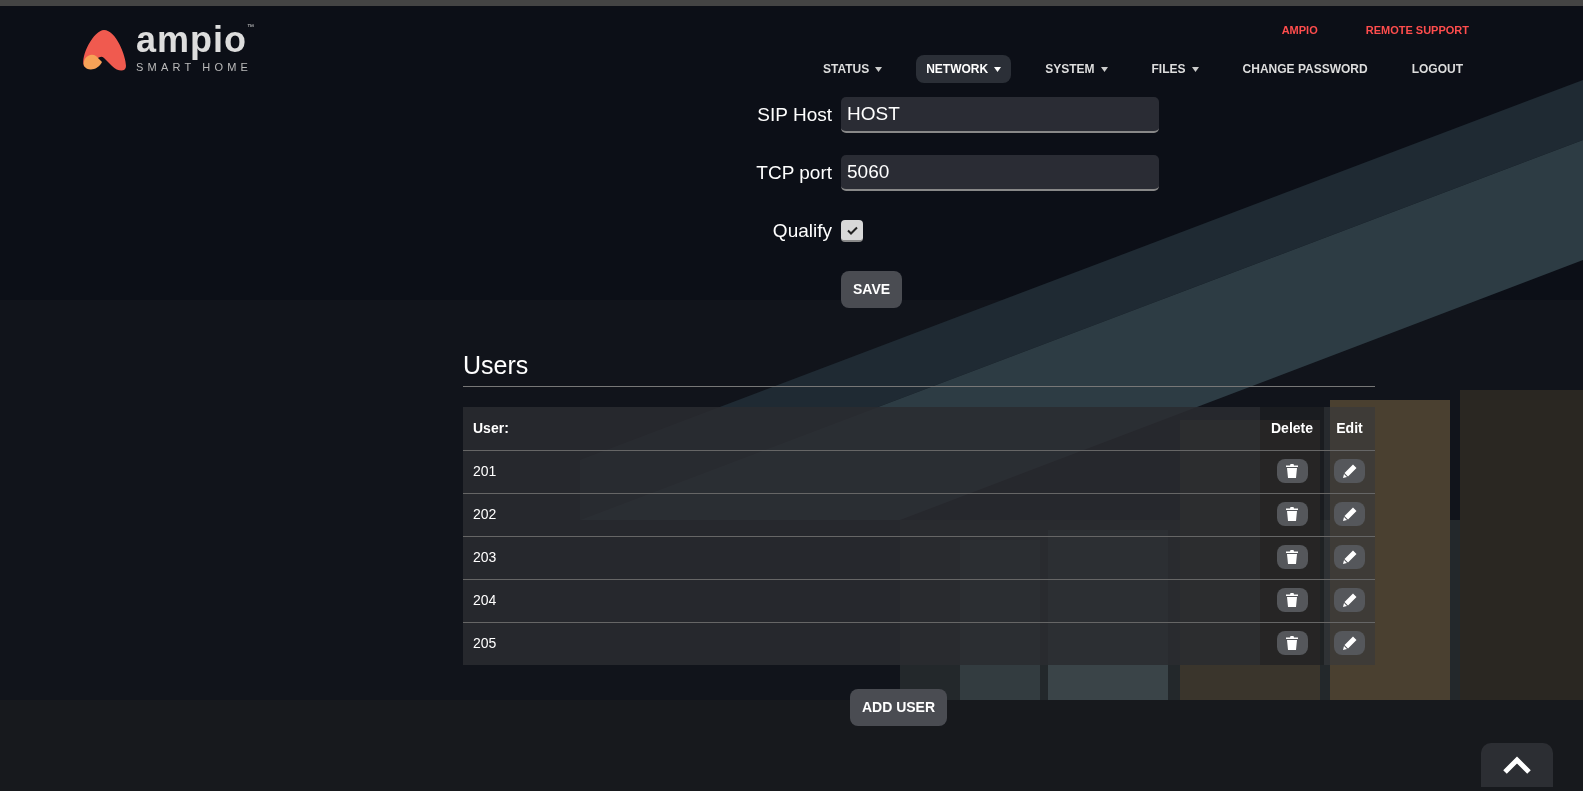 The width and height of the screenshot is (1583, 791). I want to click on table-cell: 203, so click(861, 557).